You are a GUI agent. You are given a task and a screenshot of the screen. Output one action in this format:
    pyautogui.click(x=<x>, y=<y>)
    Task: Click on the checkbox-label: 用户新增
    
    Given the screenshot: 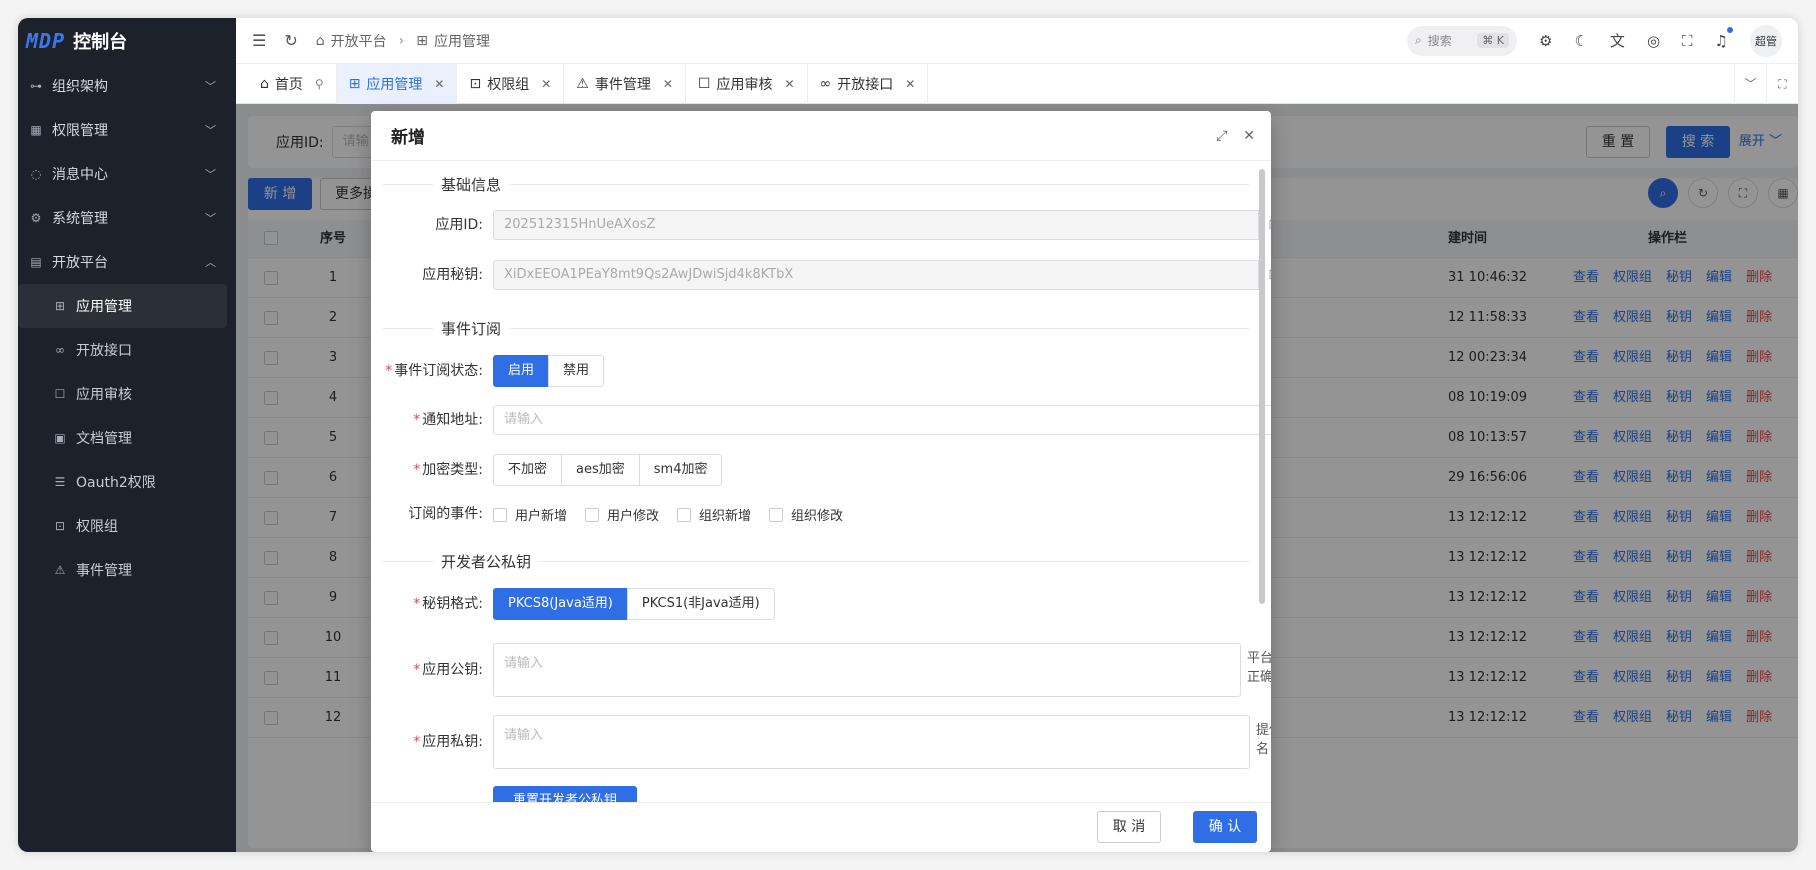 What is the action you would take?
    pyautogui.click(x=541, y=516)
    